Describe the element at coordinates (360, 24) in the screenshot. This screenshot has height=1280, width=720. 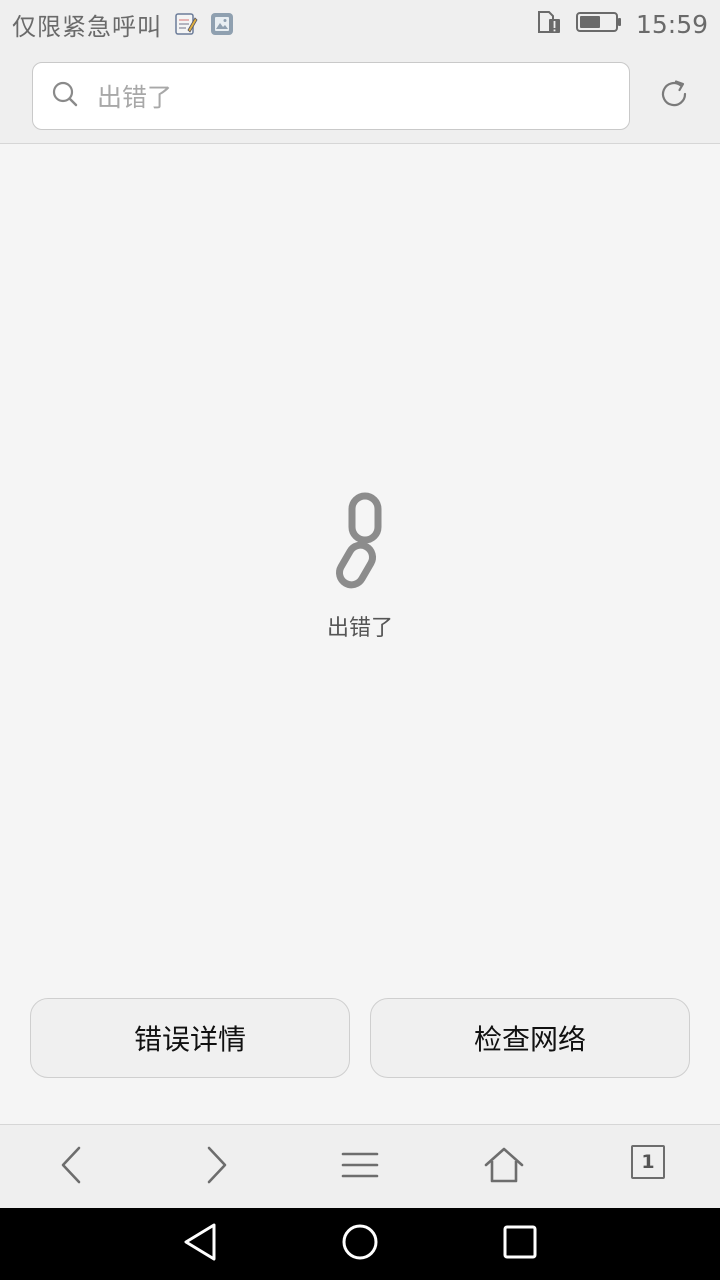
I see `status-bar: 仅限紧急呼叫 15:59` at that location.